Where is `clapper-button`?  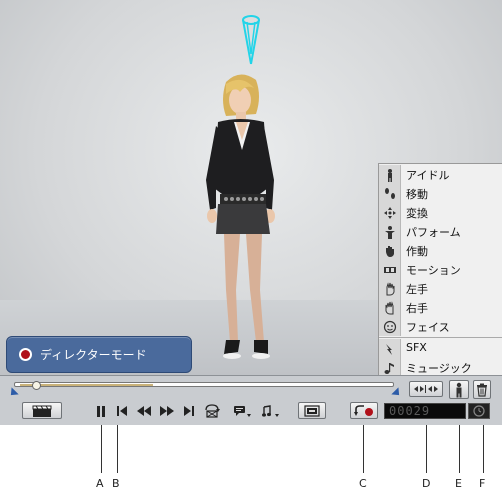
clapper-button is located at coordinates (42, 410).